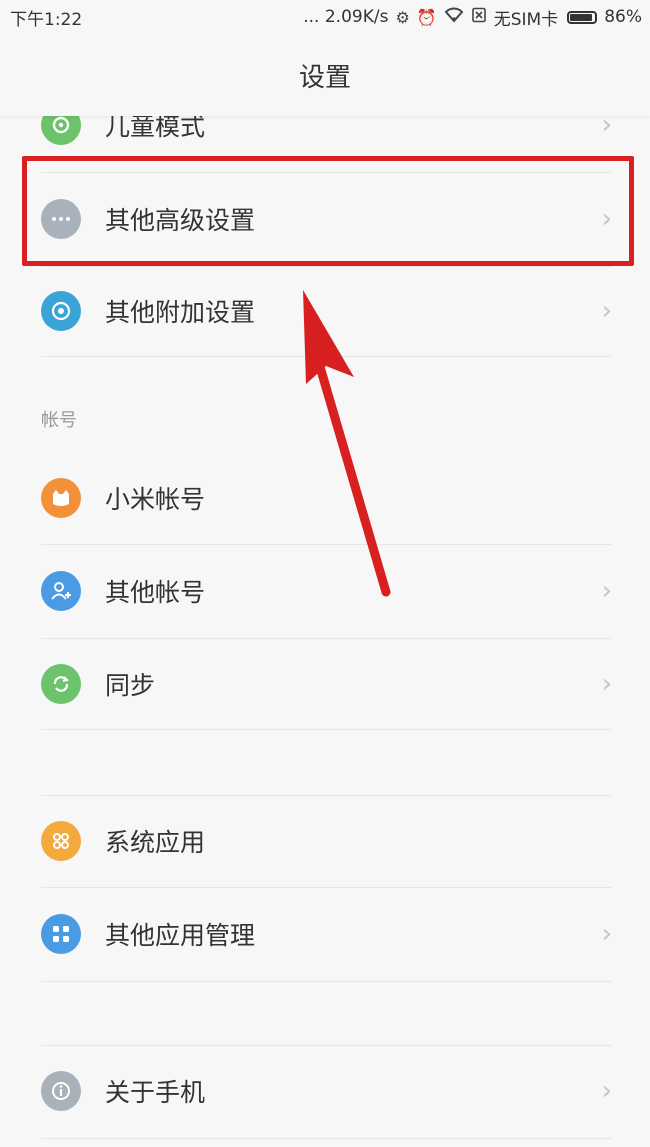 Image resolution: width=650 pixels, height=1147 pixels. Describe the element at coordinates (155, 592) in the screenshot. I see `accounts-item-label: 其他帐号` at that location.